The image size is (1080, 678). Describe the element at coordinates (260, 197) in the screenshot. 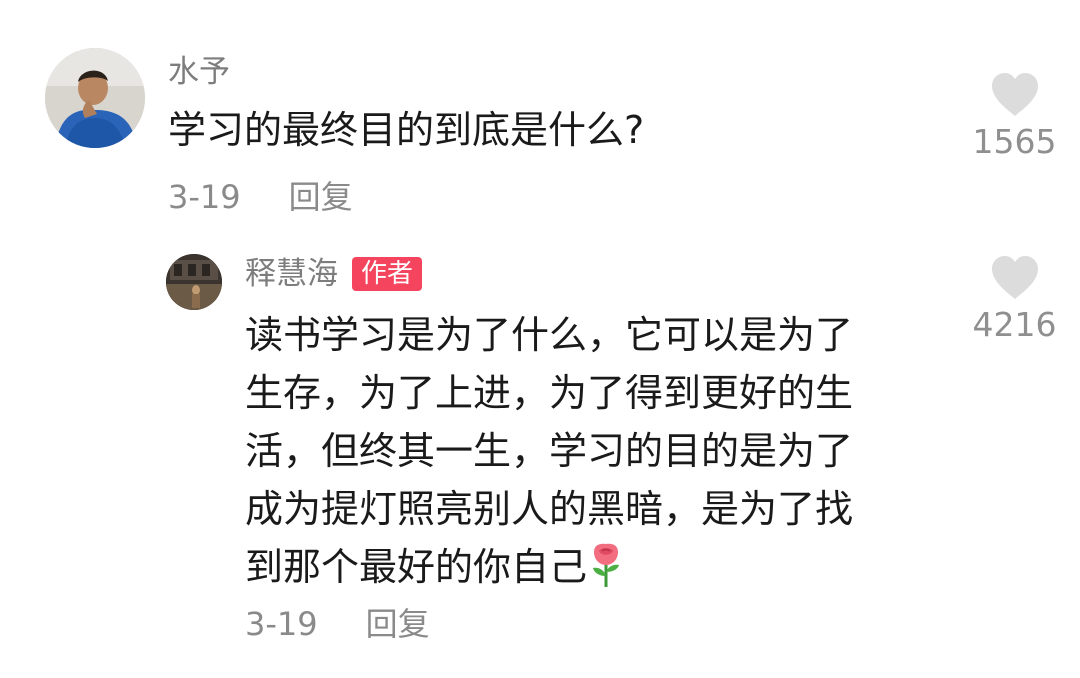

I see `comment-meta: 3-19 回复` at that location.